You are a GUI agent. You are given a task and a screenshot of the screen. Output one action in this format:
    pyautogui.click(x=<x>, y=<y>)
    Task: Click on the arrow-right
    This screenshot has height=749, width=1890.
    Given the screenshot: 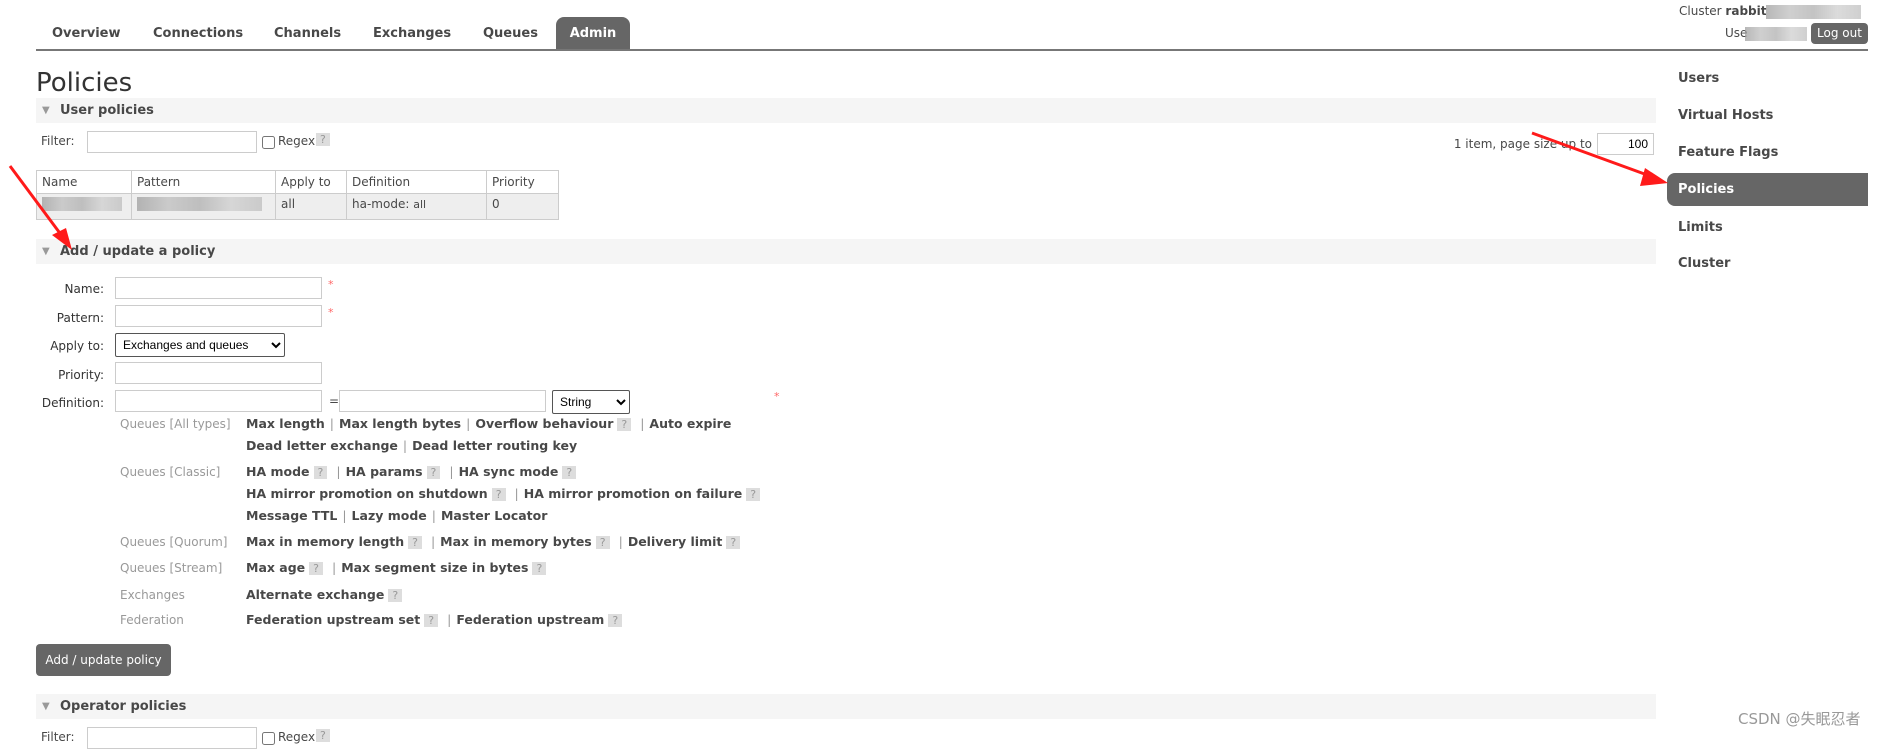 What is the action you would take?
    pyautogui.click(x=1599, y=158)
    